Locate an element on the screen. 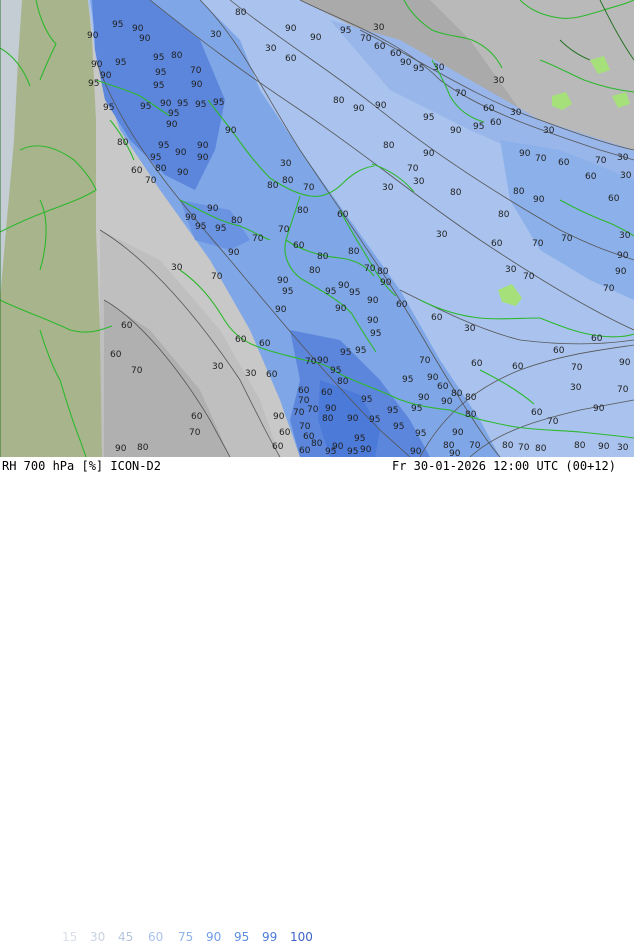 The width and height of the screenshot is (634, 944). product-label: RH 700 hPa [%] ICON-D2 is located at coordinates (81, 466).